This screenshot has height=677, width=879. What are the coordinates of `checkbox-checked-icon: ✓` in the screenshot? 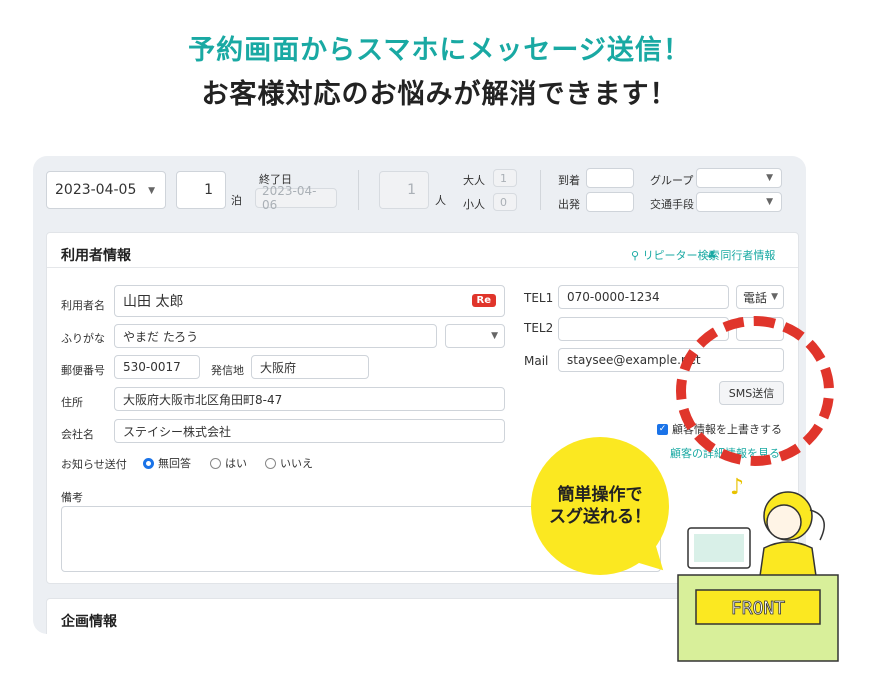 It's located at (662, 429).